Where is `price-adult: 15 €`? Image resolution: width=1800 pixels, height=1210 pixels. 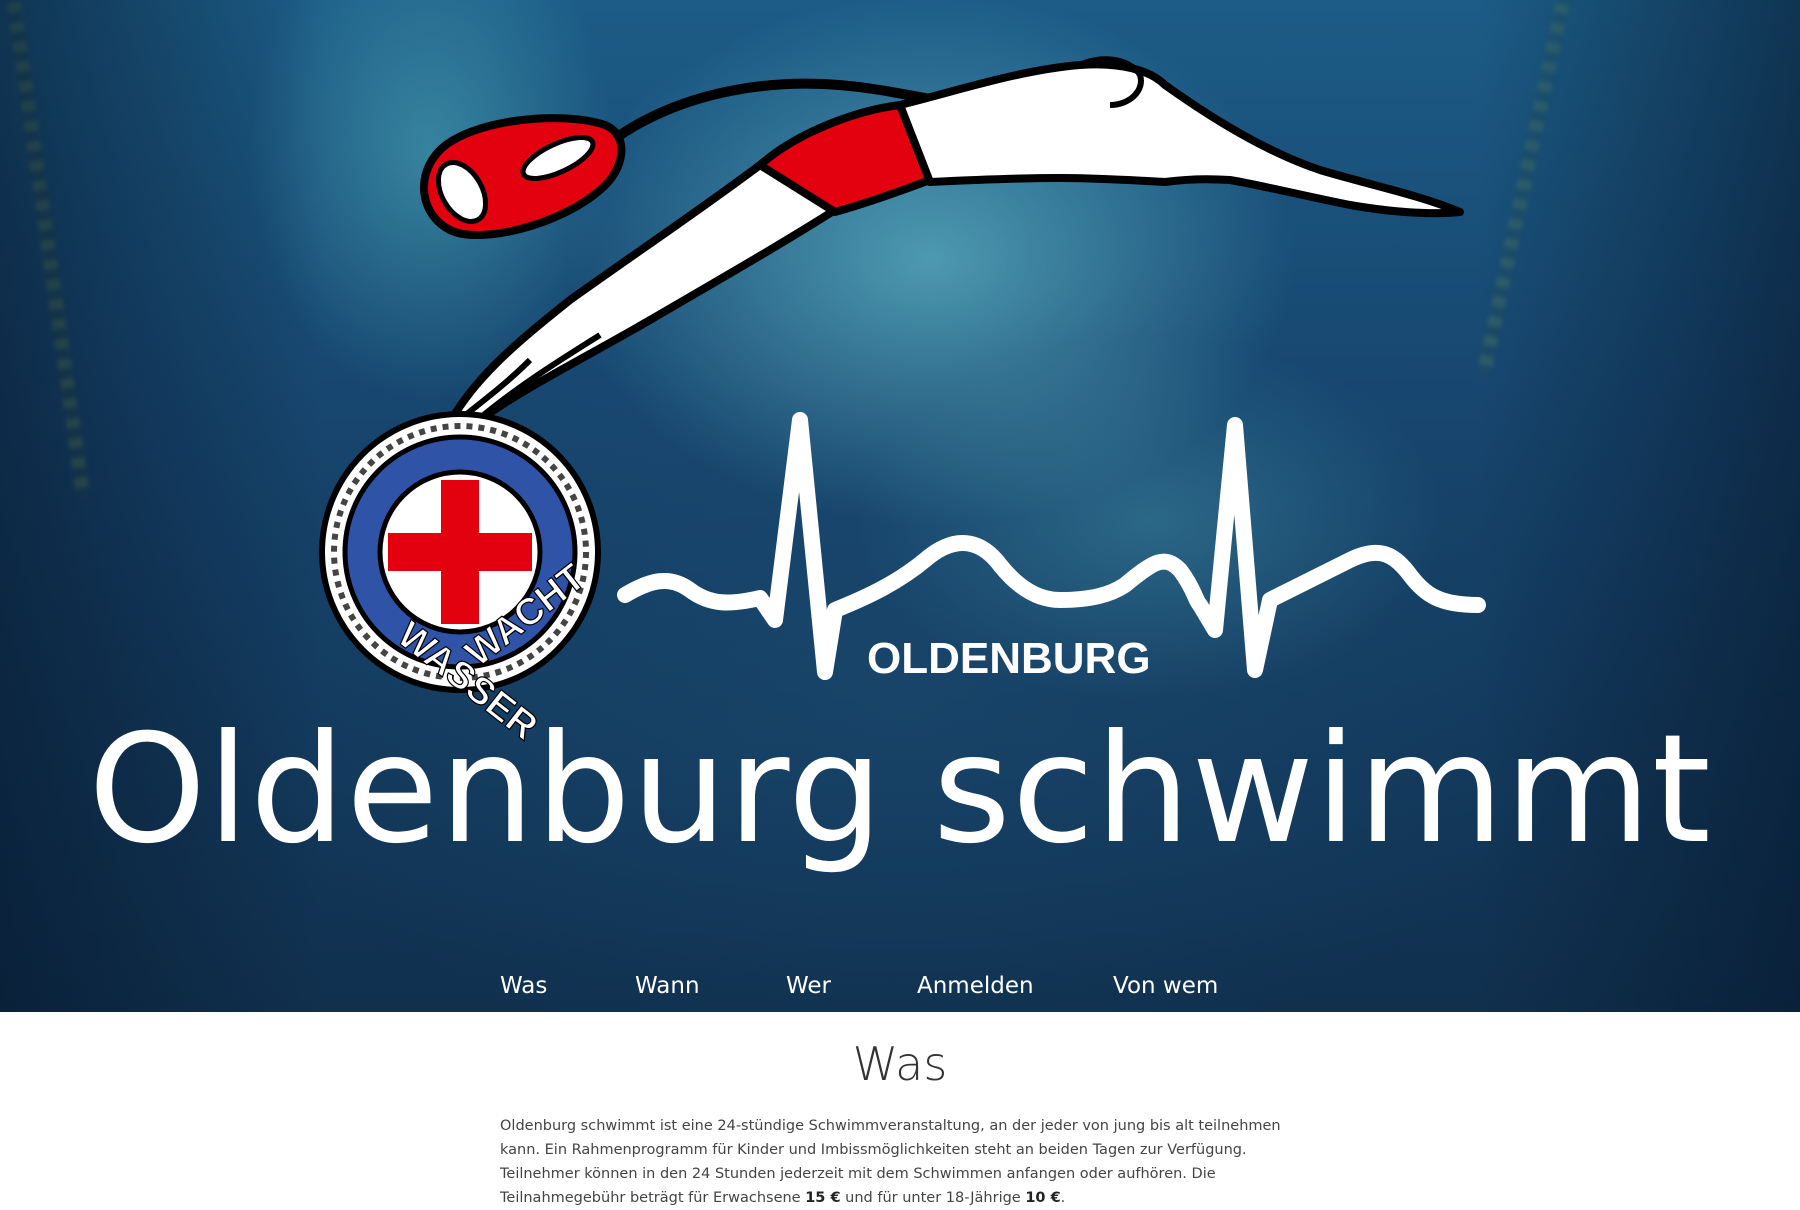
price-adult: 15 € is located at coordinates (823, 1198).